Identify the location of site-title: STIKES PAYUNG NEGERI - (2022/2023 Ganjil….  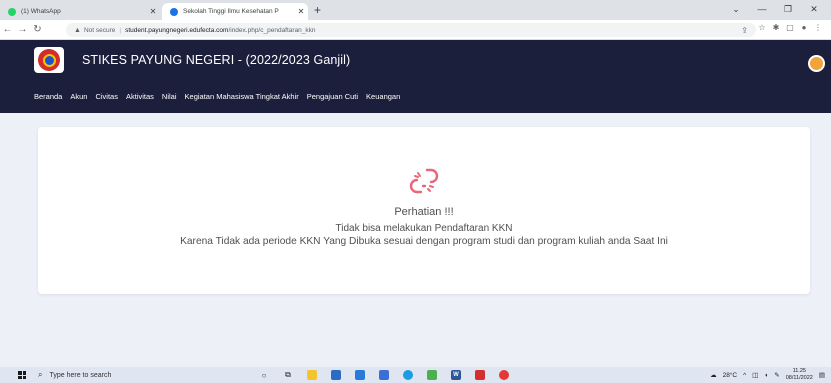
(216, 60).